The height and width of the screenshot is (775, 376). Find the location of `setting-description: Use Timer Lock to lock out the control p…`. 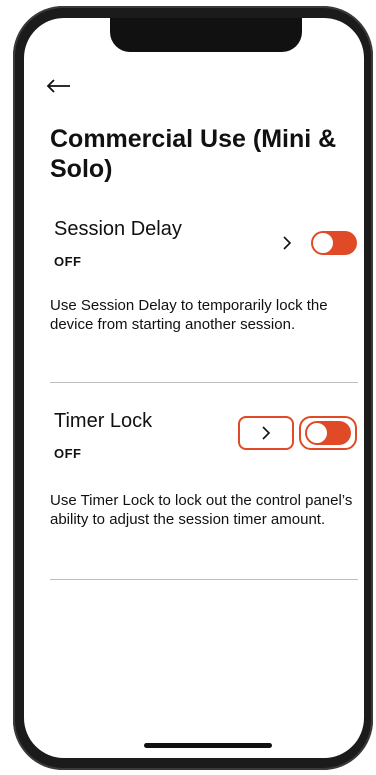

setting-description: Use Timer Lock to lock out the control p… is located at coordinates (201, 510).